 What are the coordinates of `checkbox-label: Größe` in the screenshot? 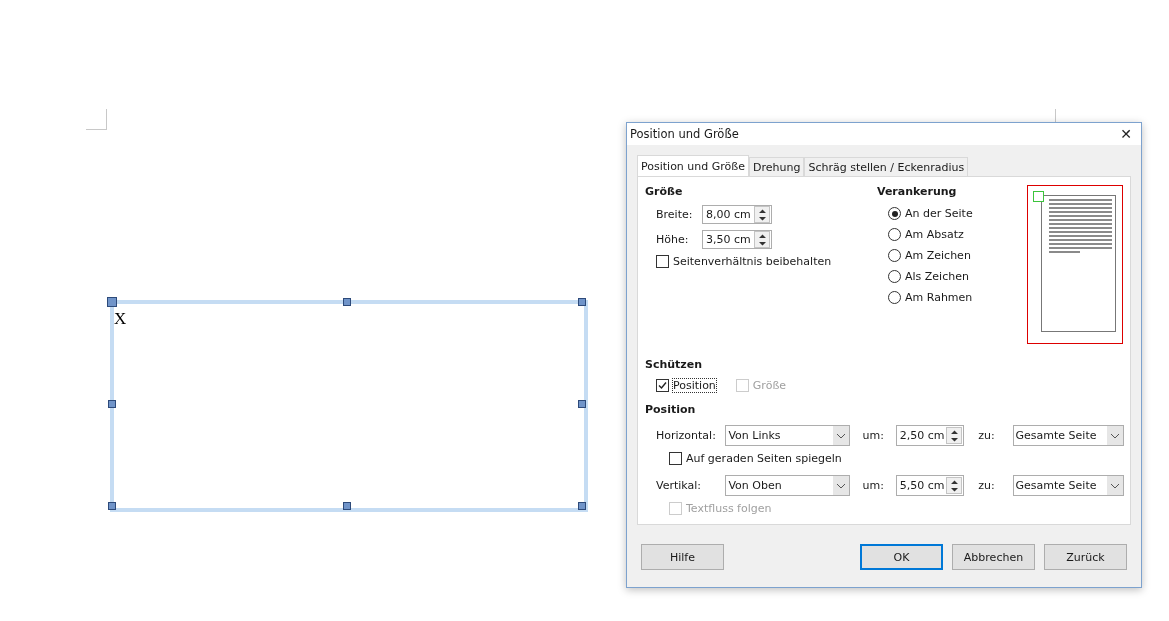 It's located at (769, 385).